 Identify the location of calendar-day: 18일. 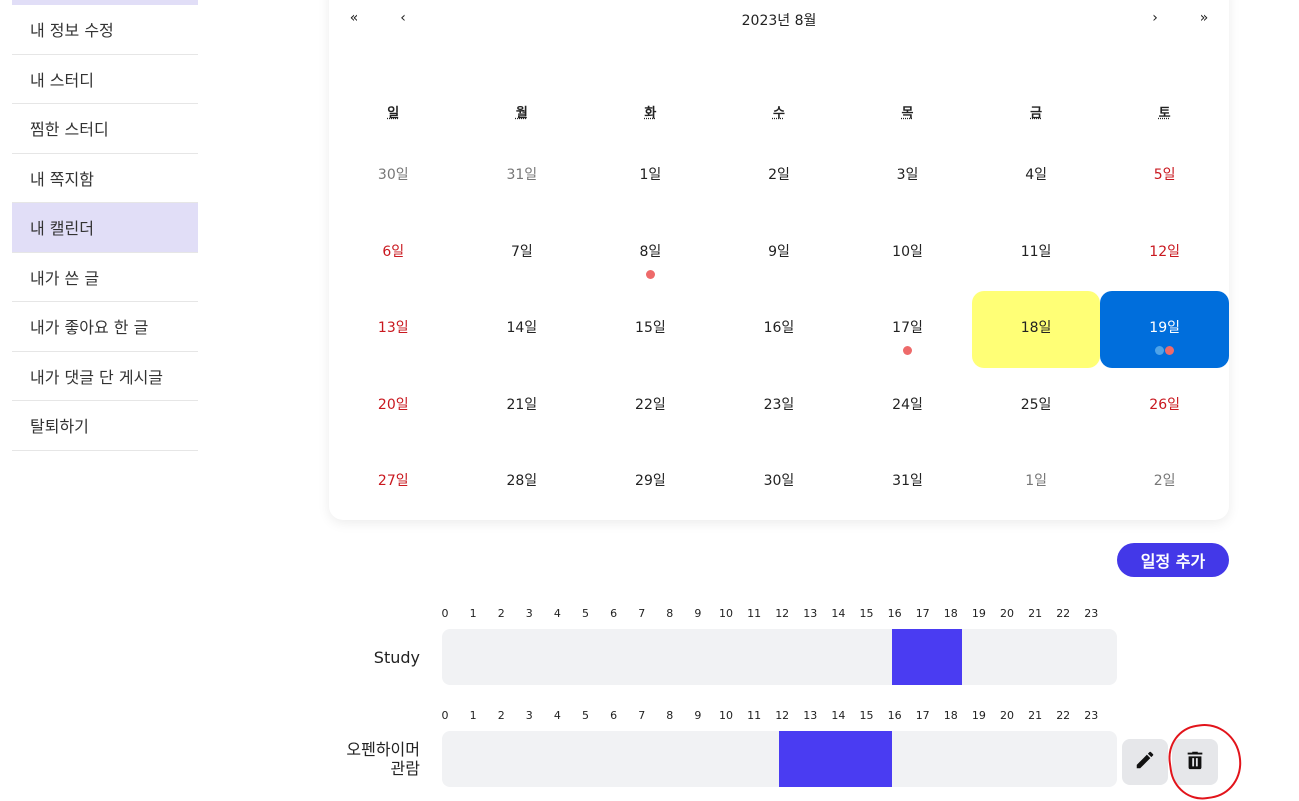
(1036, 329).